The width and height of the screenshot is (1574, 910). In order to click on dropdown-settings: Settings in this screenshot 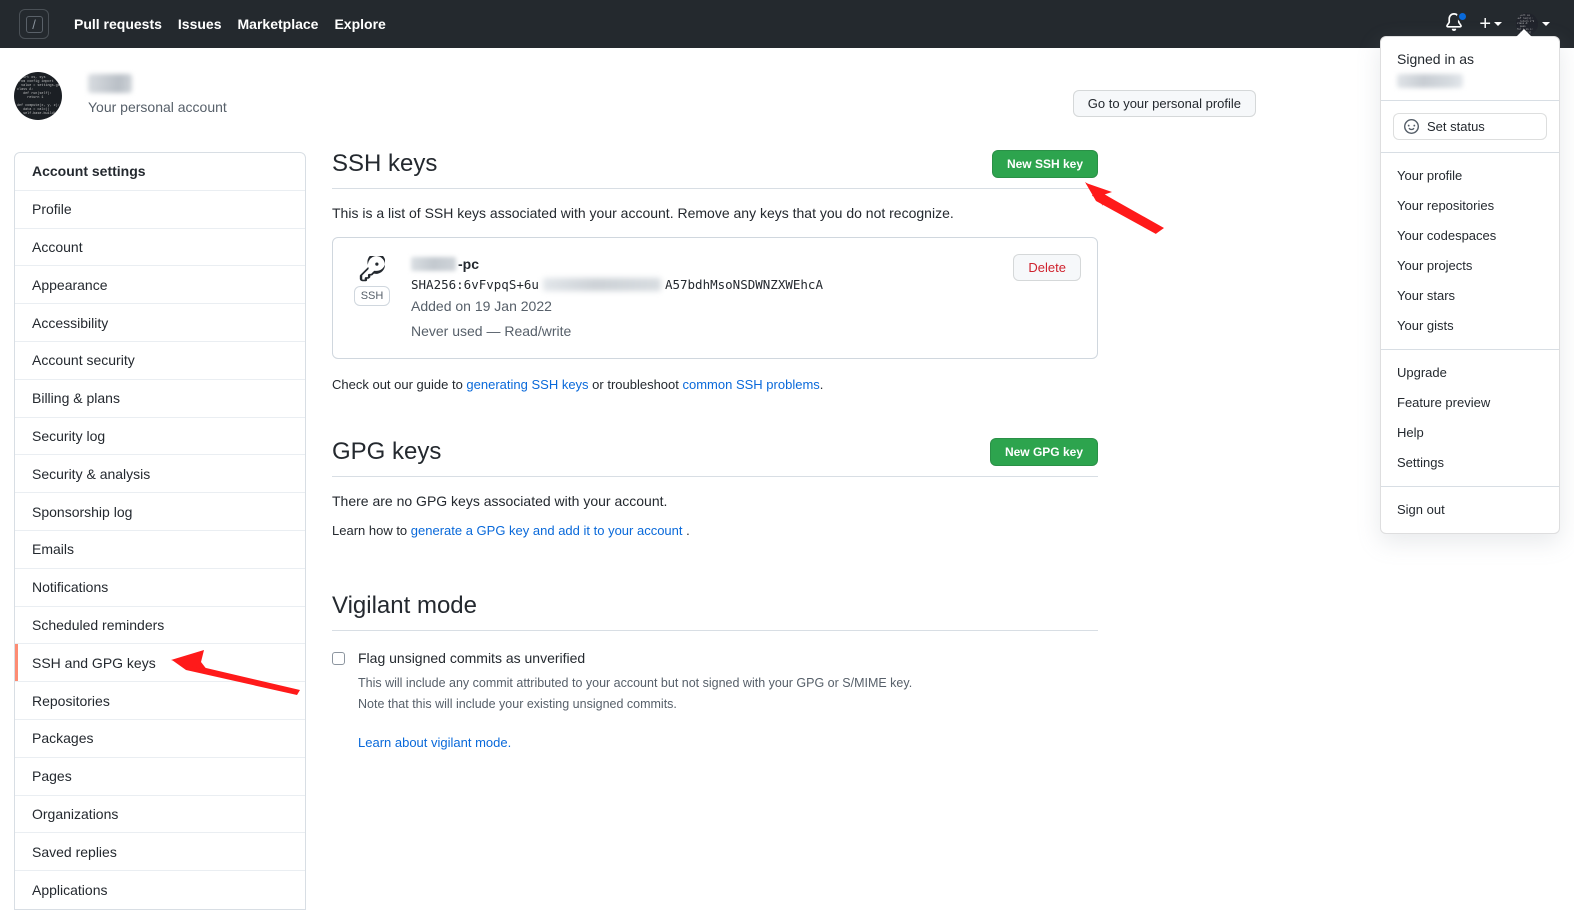, I will do `click(1470, 463)`.